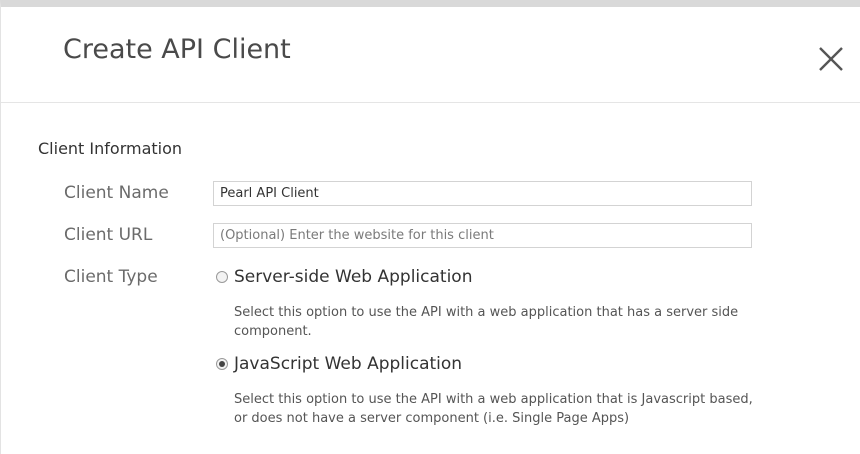 Image resolution: width=860 pixels, height=454 pixels. I want to click on close-button, so click(831, 59).